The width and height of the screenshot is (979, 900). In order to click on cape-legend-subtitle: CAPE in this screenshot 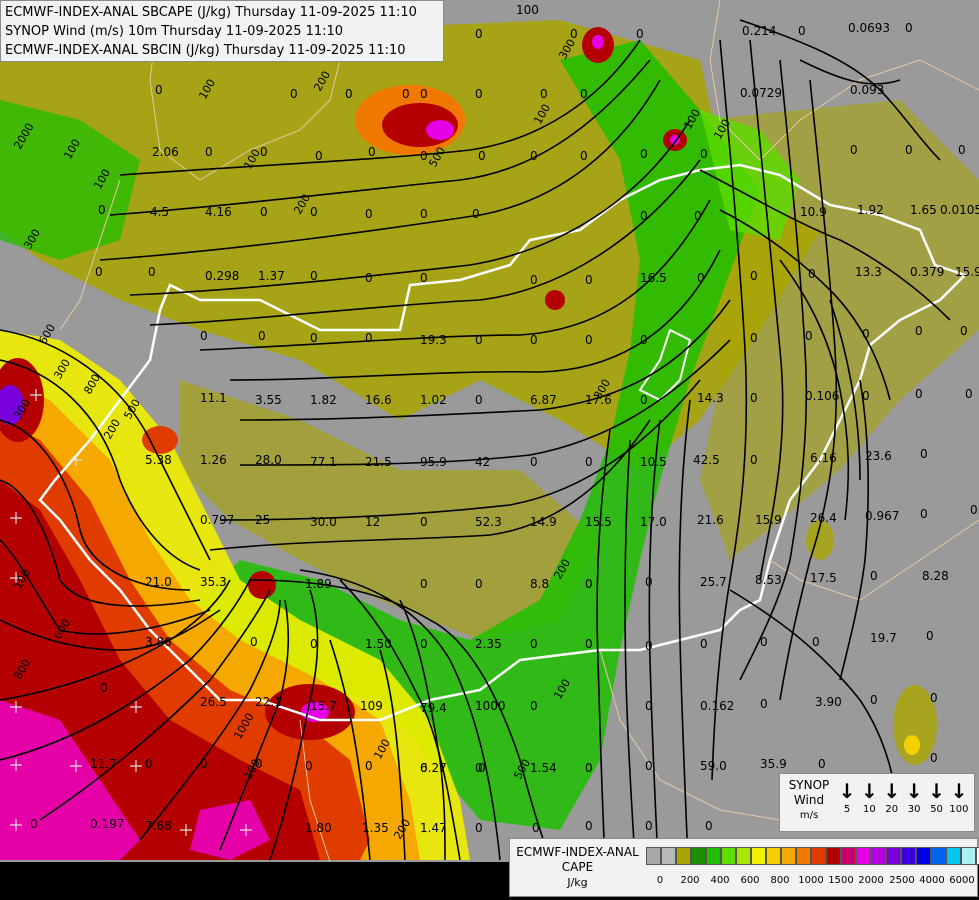, I will do `click(577, 867)`.